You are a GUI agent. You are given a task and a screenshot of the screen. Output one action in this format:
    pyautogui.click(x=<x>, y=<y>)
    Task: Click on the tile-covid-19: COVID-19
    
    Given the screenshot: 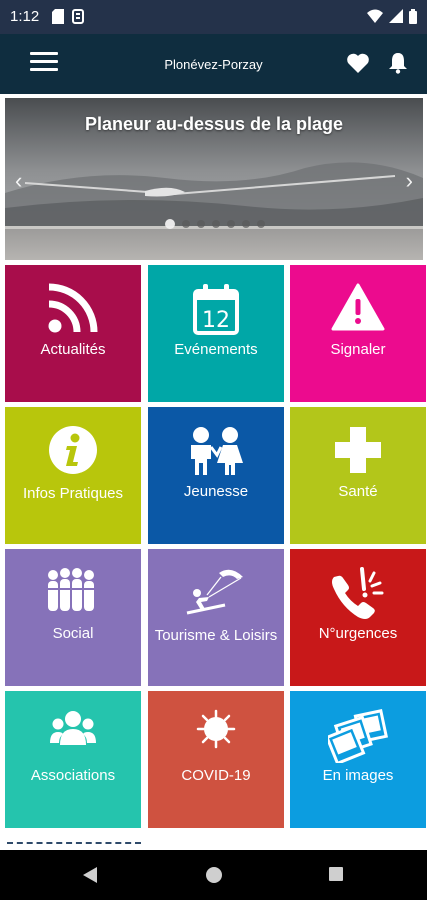 What is the action you would take?
    pyautogui.click(x=216, y=759)
    